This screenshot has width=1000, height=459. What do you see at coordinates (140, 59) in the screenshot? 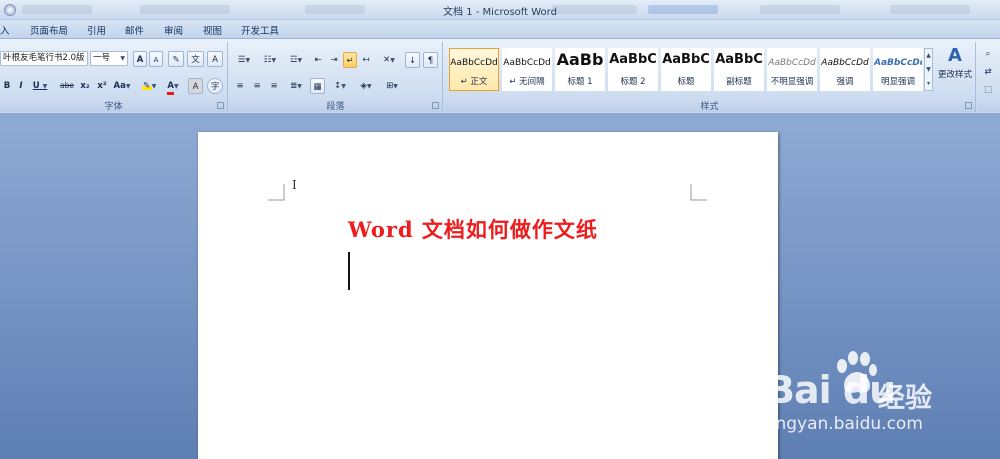
I see `grow-font-button: A` at bounding box center [140, 59].